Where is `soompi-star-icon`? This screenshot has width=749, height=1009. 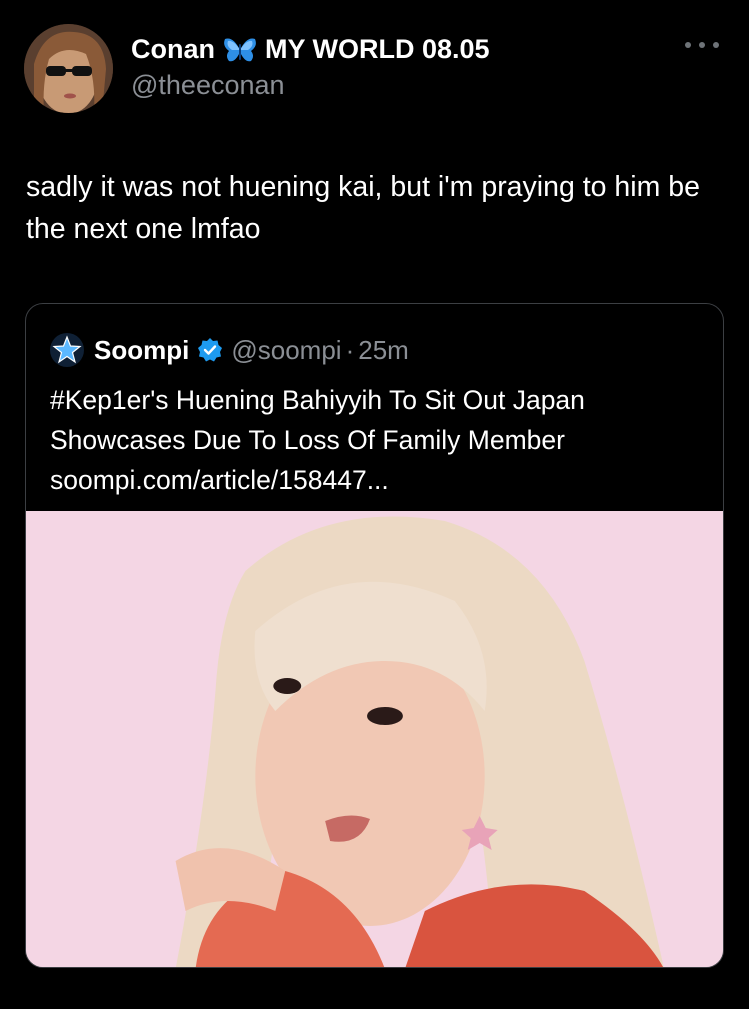
soompi-star-icon is located at coordinates (67, 350).